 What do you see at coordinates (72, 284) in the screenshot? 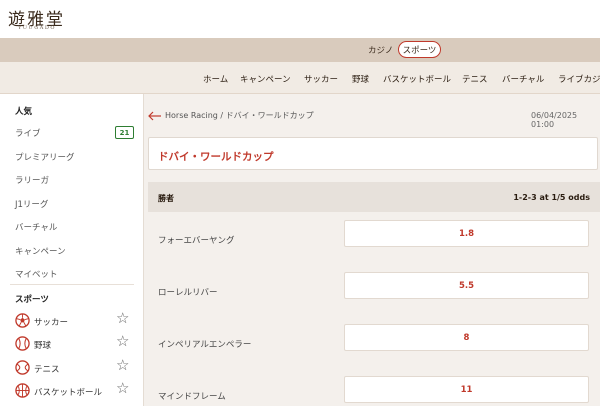
I see `sidebar-divider` at bounding box center [72, 284].